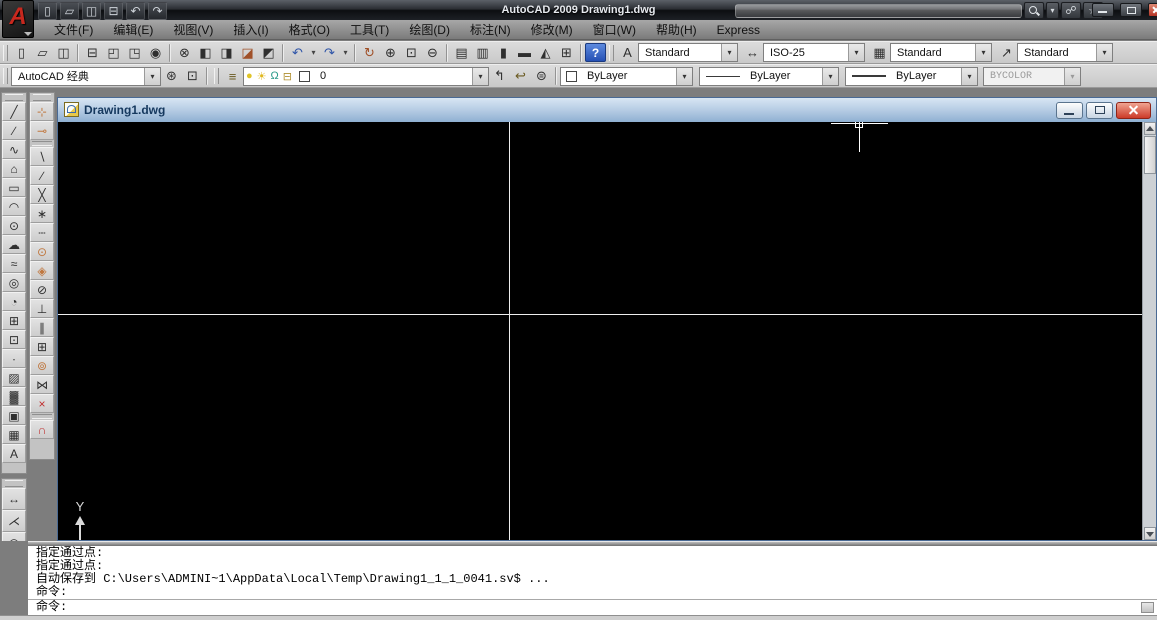 This screenshot has height=620, width=1157. Describe the element at coordinates (14, 358) in the screenshot. I see `point-button: ∙` at that location.